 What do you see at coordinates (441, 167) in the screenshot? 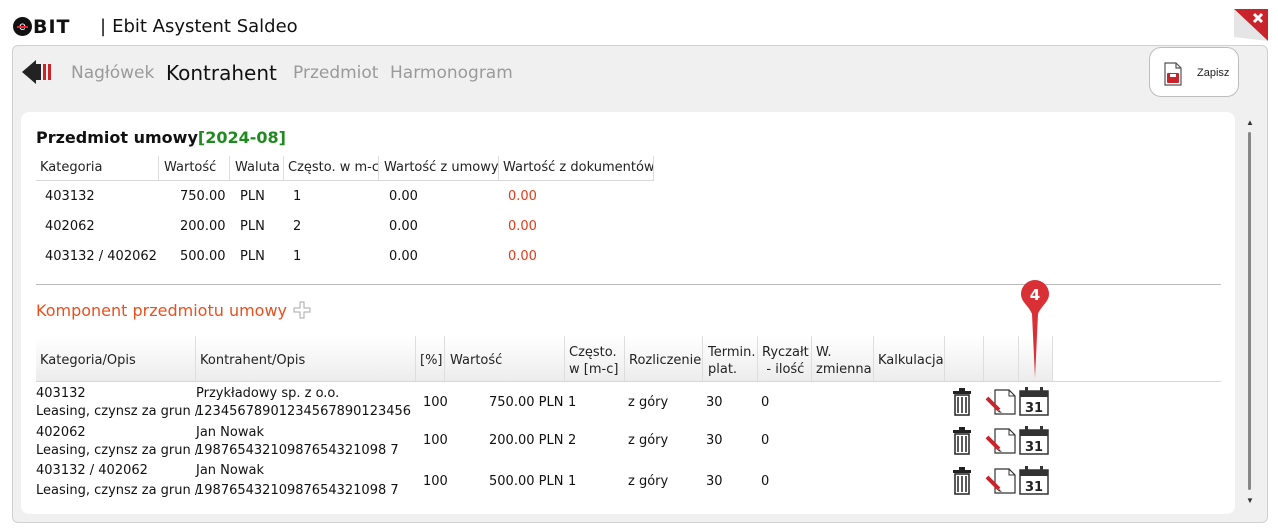
I see `col-wartosc-z-umowy: Wartość z umowy` at bounding box center [441, 167].